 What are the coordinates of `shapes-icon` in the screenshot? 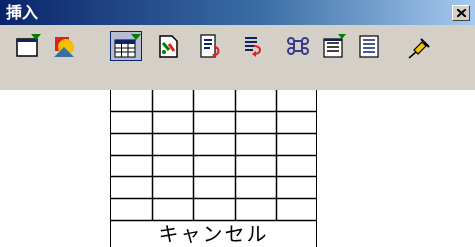 It's located at (64, 47).